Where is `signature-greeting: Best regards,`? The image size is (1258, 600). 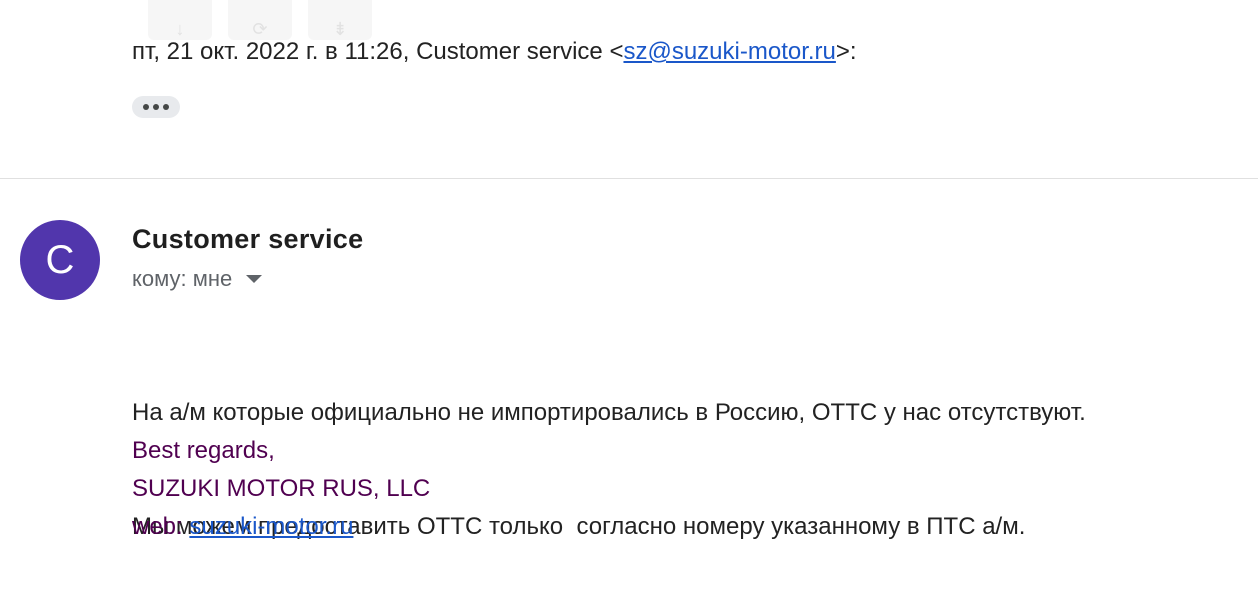
signature-greeting: Best regards, is located at coordinates (203, 450).